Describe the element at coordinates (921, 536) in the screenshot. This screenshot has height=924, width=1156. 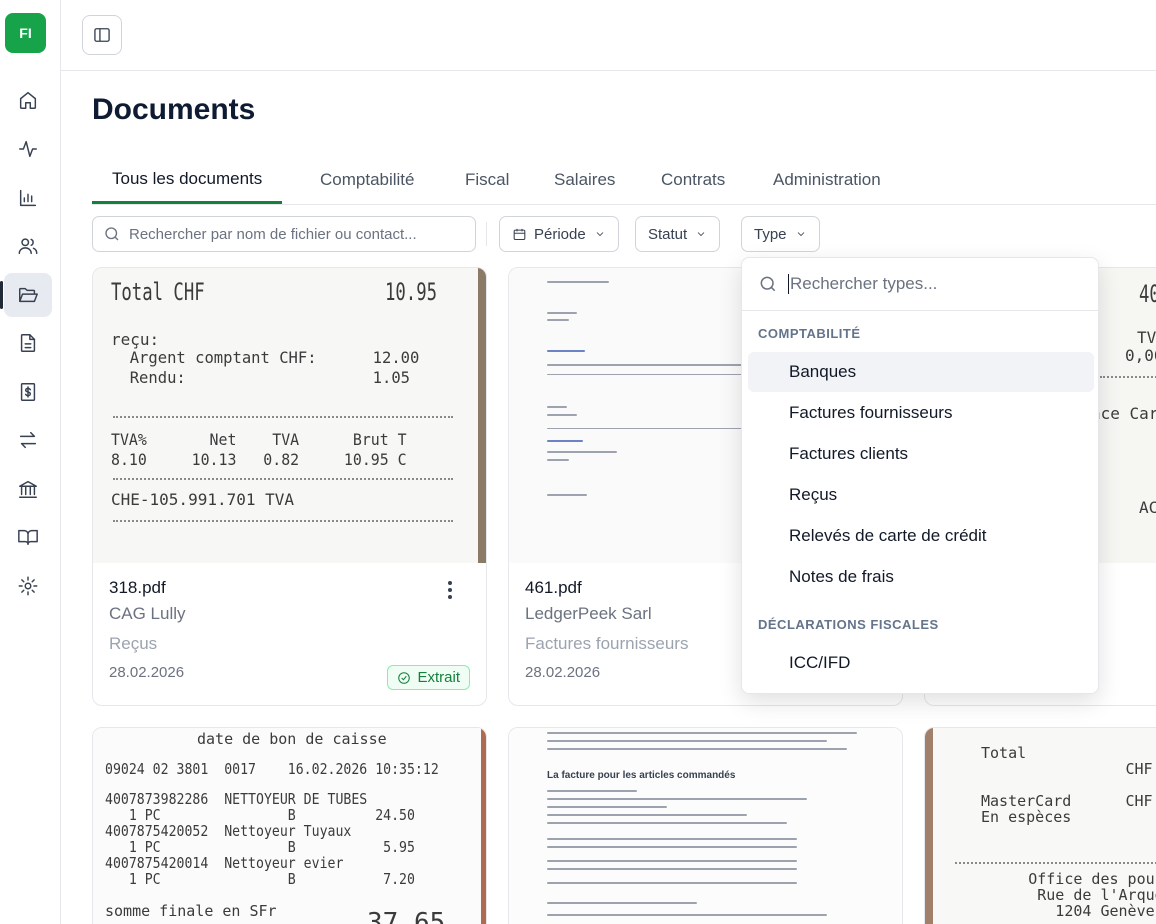
I see `type-option-releves-carte-credit: Relevés de carte de crédit` at that location.